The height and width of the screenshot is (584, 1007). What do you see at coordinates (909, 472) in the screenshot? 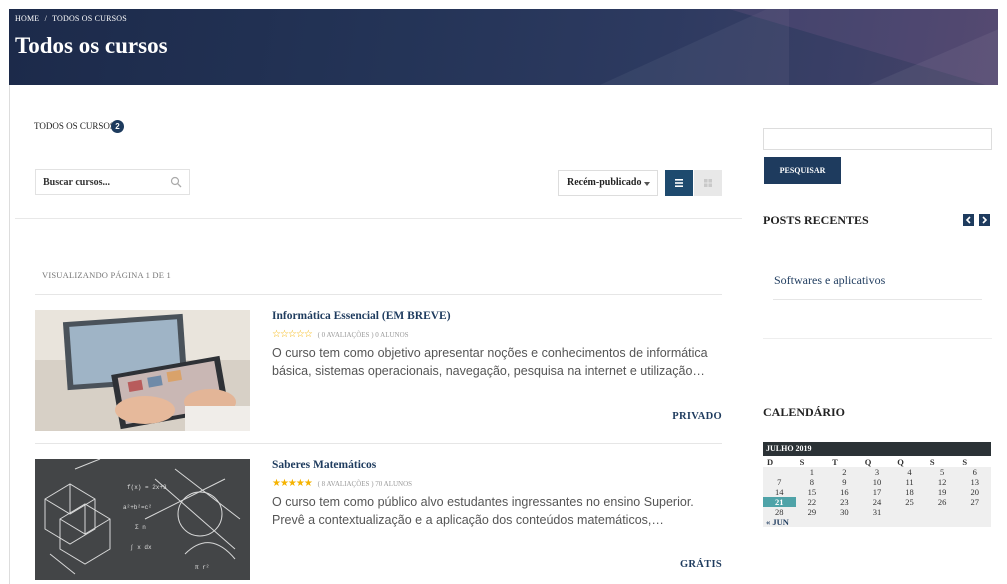
I see `calendar-day: 4` at bounding box center [909, 472].